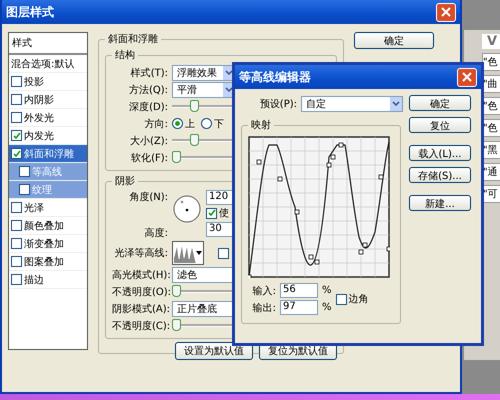  What do you see at coordinates (264, 291) in the screenshot?
I see `field-label: 输入:` at bounding box center [264, 291].